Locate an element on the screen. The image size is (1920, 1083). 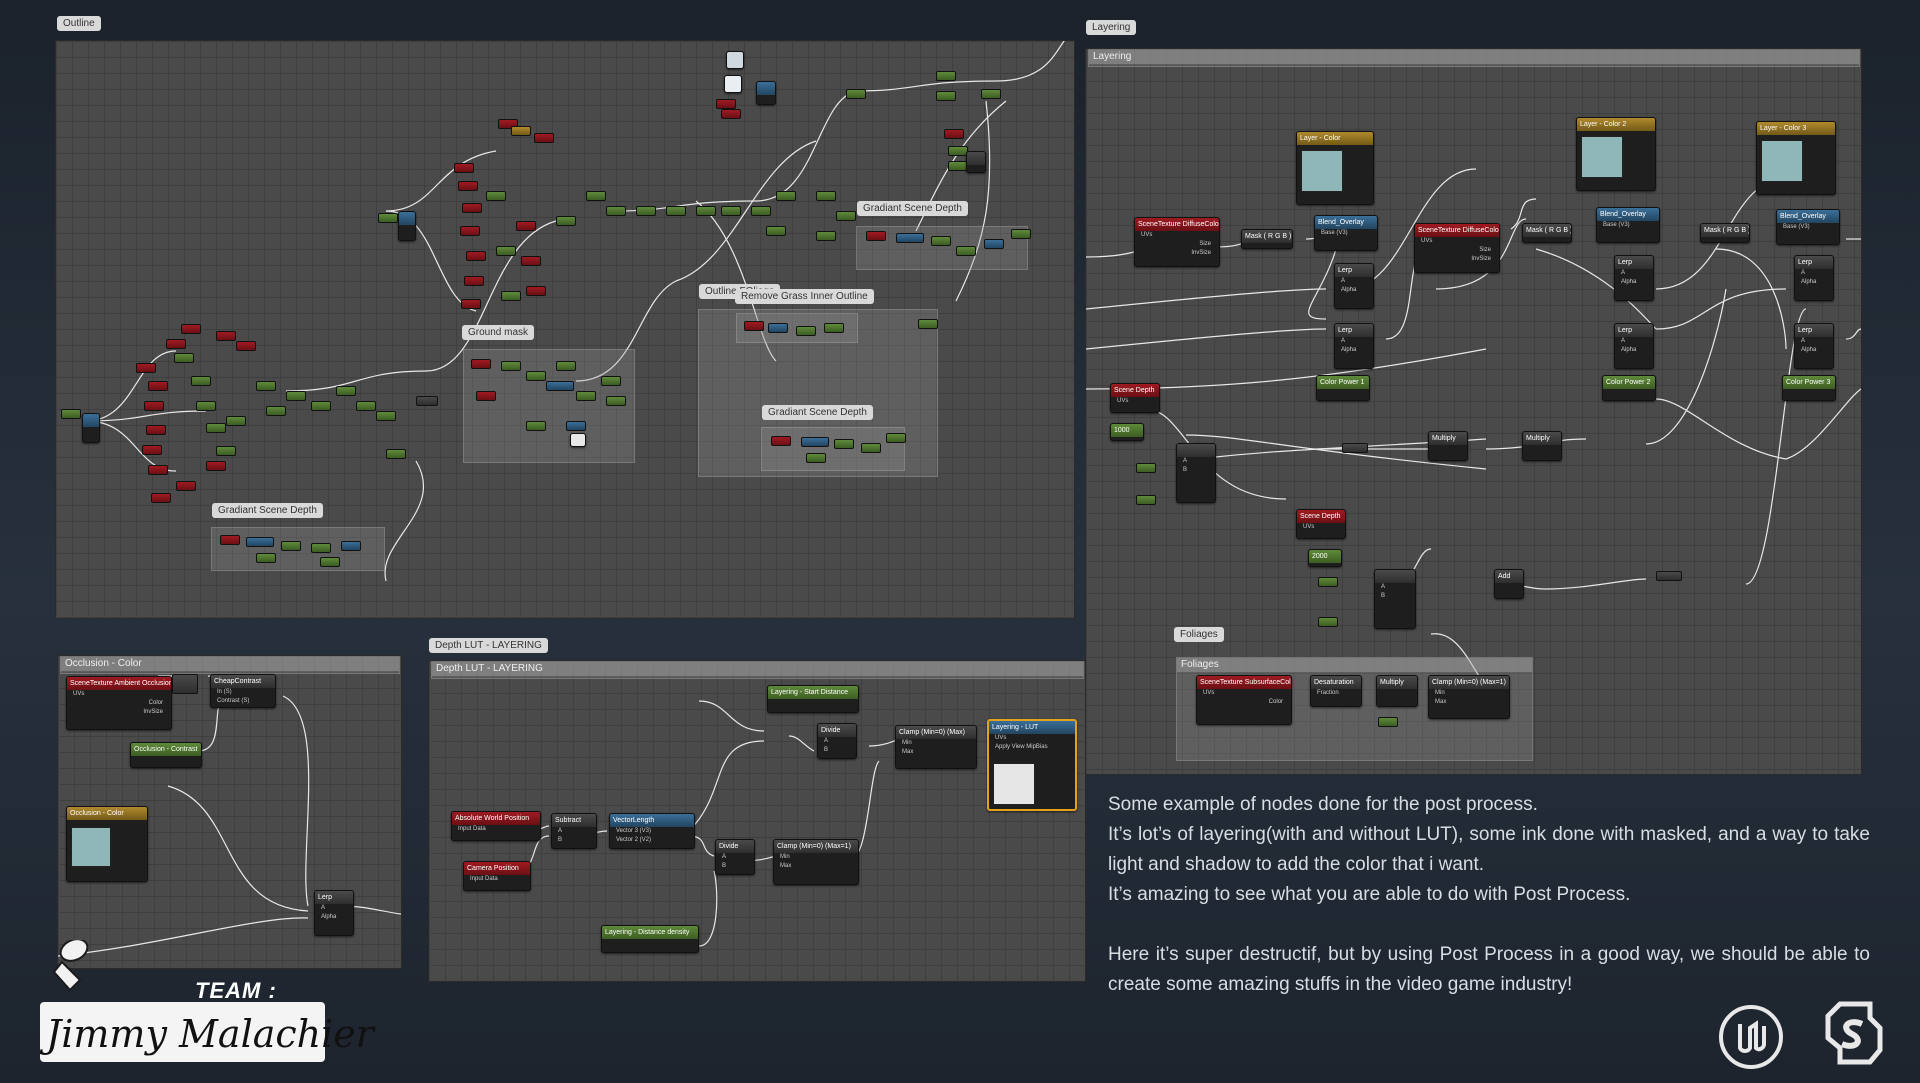
scene-depth-node: Scene Depth UVs is located at coordinates (1135, 398).